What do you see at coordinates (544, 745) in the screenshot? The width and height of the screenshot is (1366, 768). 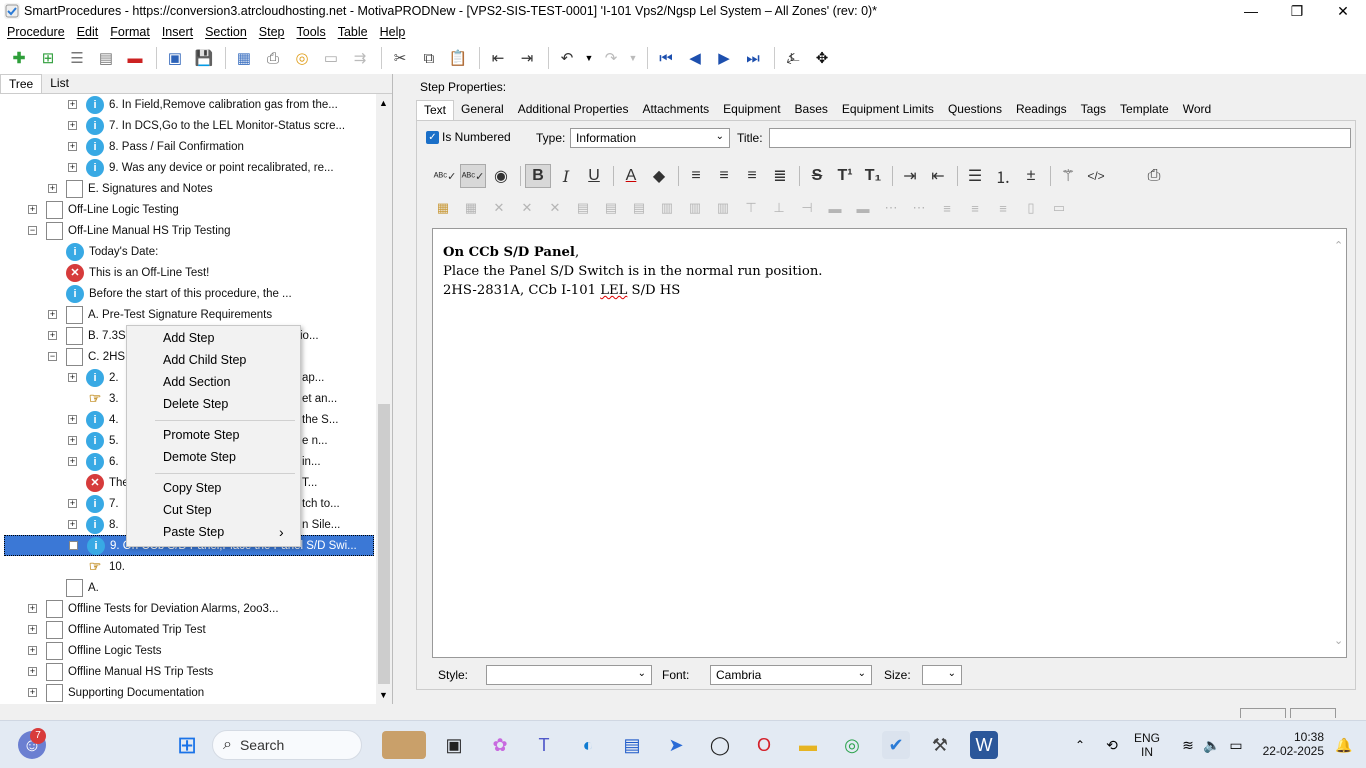 I see `teams-icon: T` at bounding box center [544, 745].